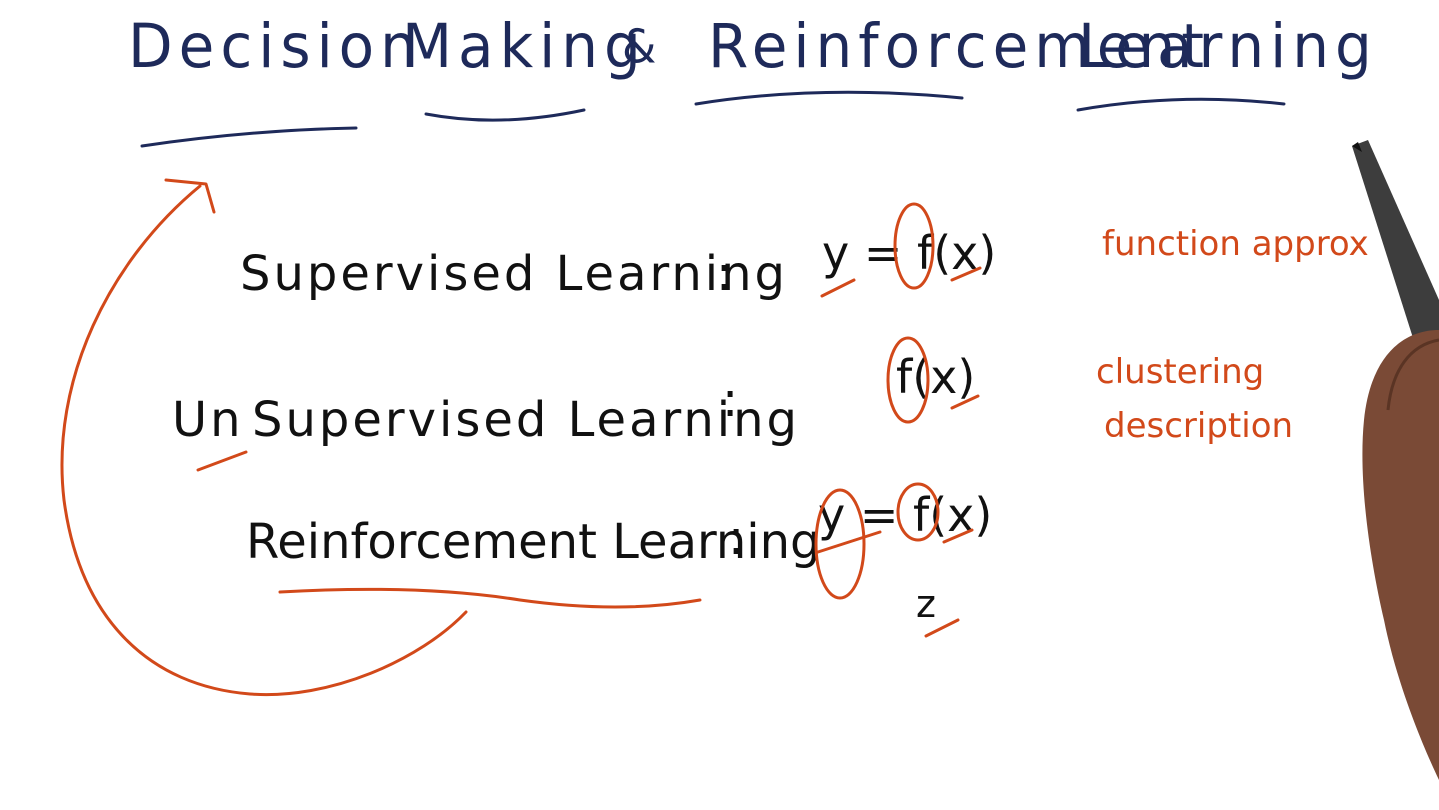  Describe the element at coordinates (490, 598) in the screenshot. I see `underline-reinforcement-row` at that location.